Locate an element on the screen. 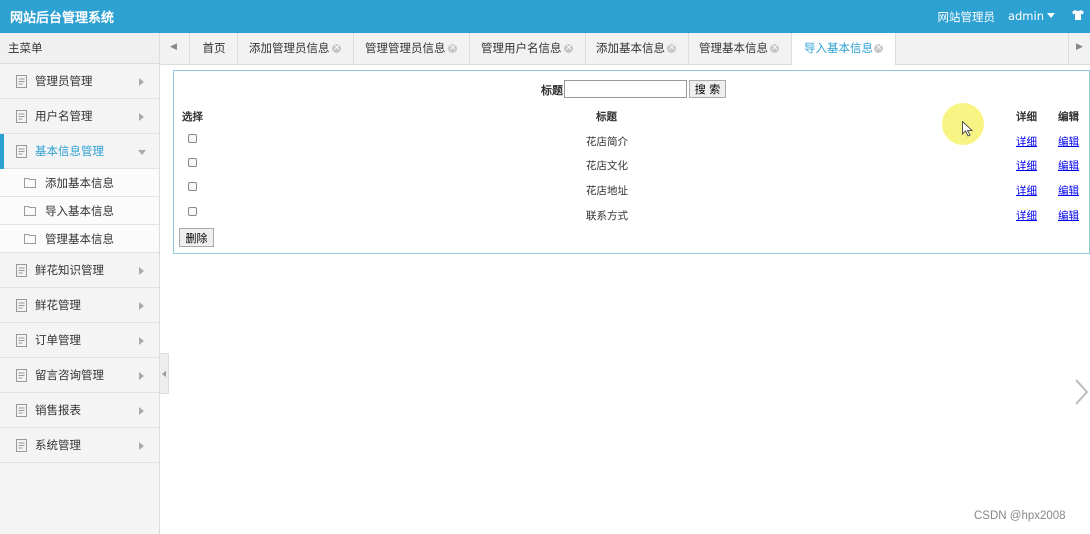 This screenshot has width=1090, height=534. sidebar-item-label: 订单管理 is located at coordinates (58, 340).